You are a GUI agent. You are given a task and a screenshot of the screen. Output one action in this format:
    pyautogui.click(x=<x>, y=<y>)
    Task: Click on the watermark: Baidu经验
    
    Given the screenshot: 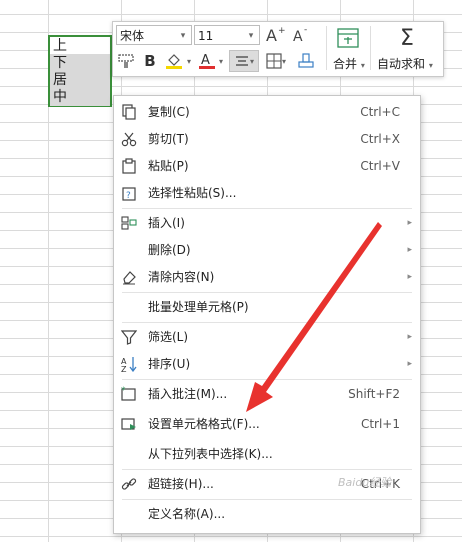 What is the action you would take?
    pyautogui.click(x=365, y=482)
    